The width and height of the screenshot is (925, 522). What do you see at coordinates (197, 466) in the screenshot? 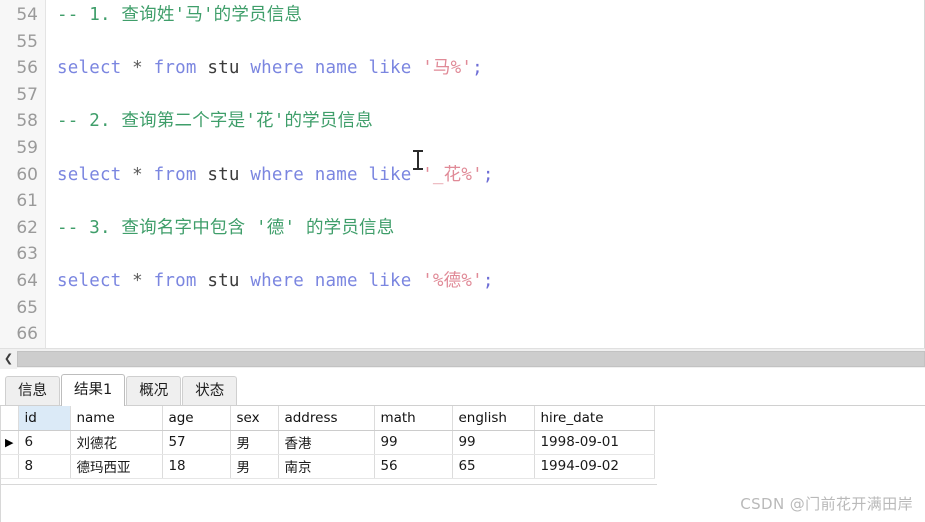
I see `cell-age: 18` at bounding box center [197, 466].